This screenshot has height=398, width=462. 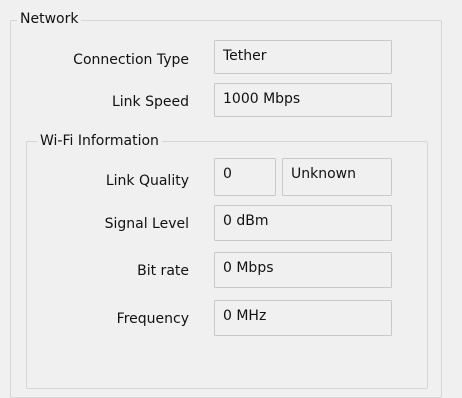 What do you see at coordinates (303, 100) in the screenshot?
I see `link-speed-field: 1000 Mbps` at bounding box center [303, 100].